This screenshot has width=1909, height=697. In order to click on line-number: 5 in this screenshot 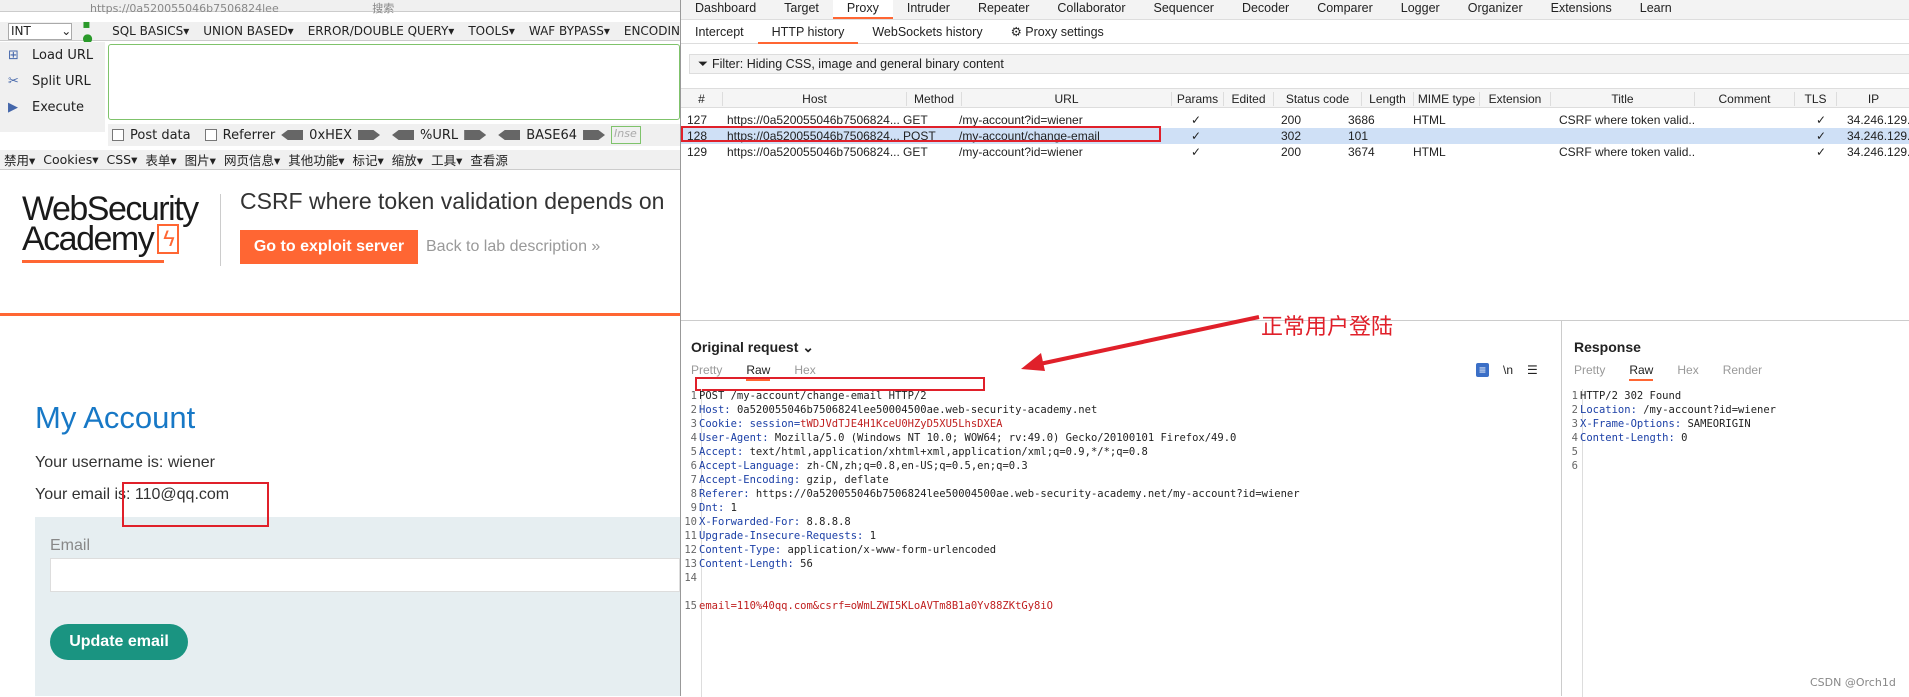, I will do `click(693, 452)`.